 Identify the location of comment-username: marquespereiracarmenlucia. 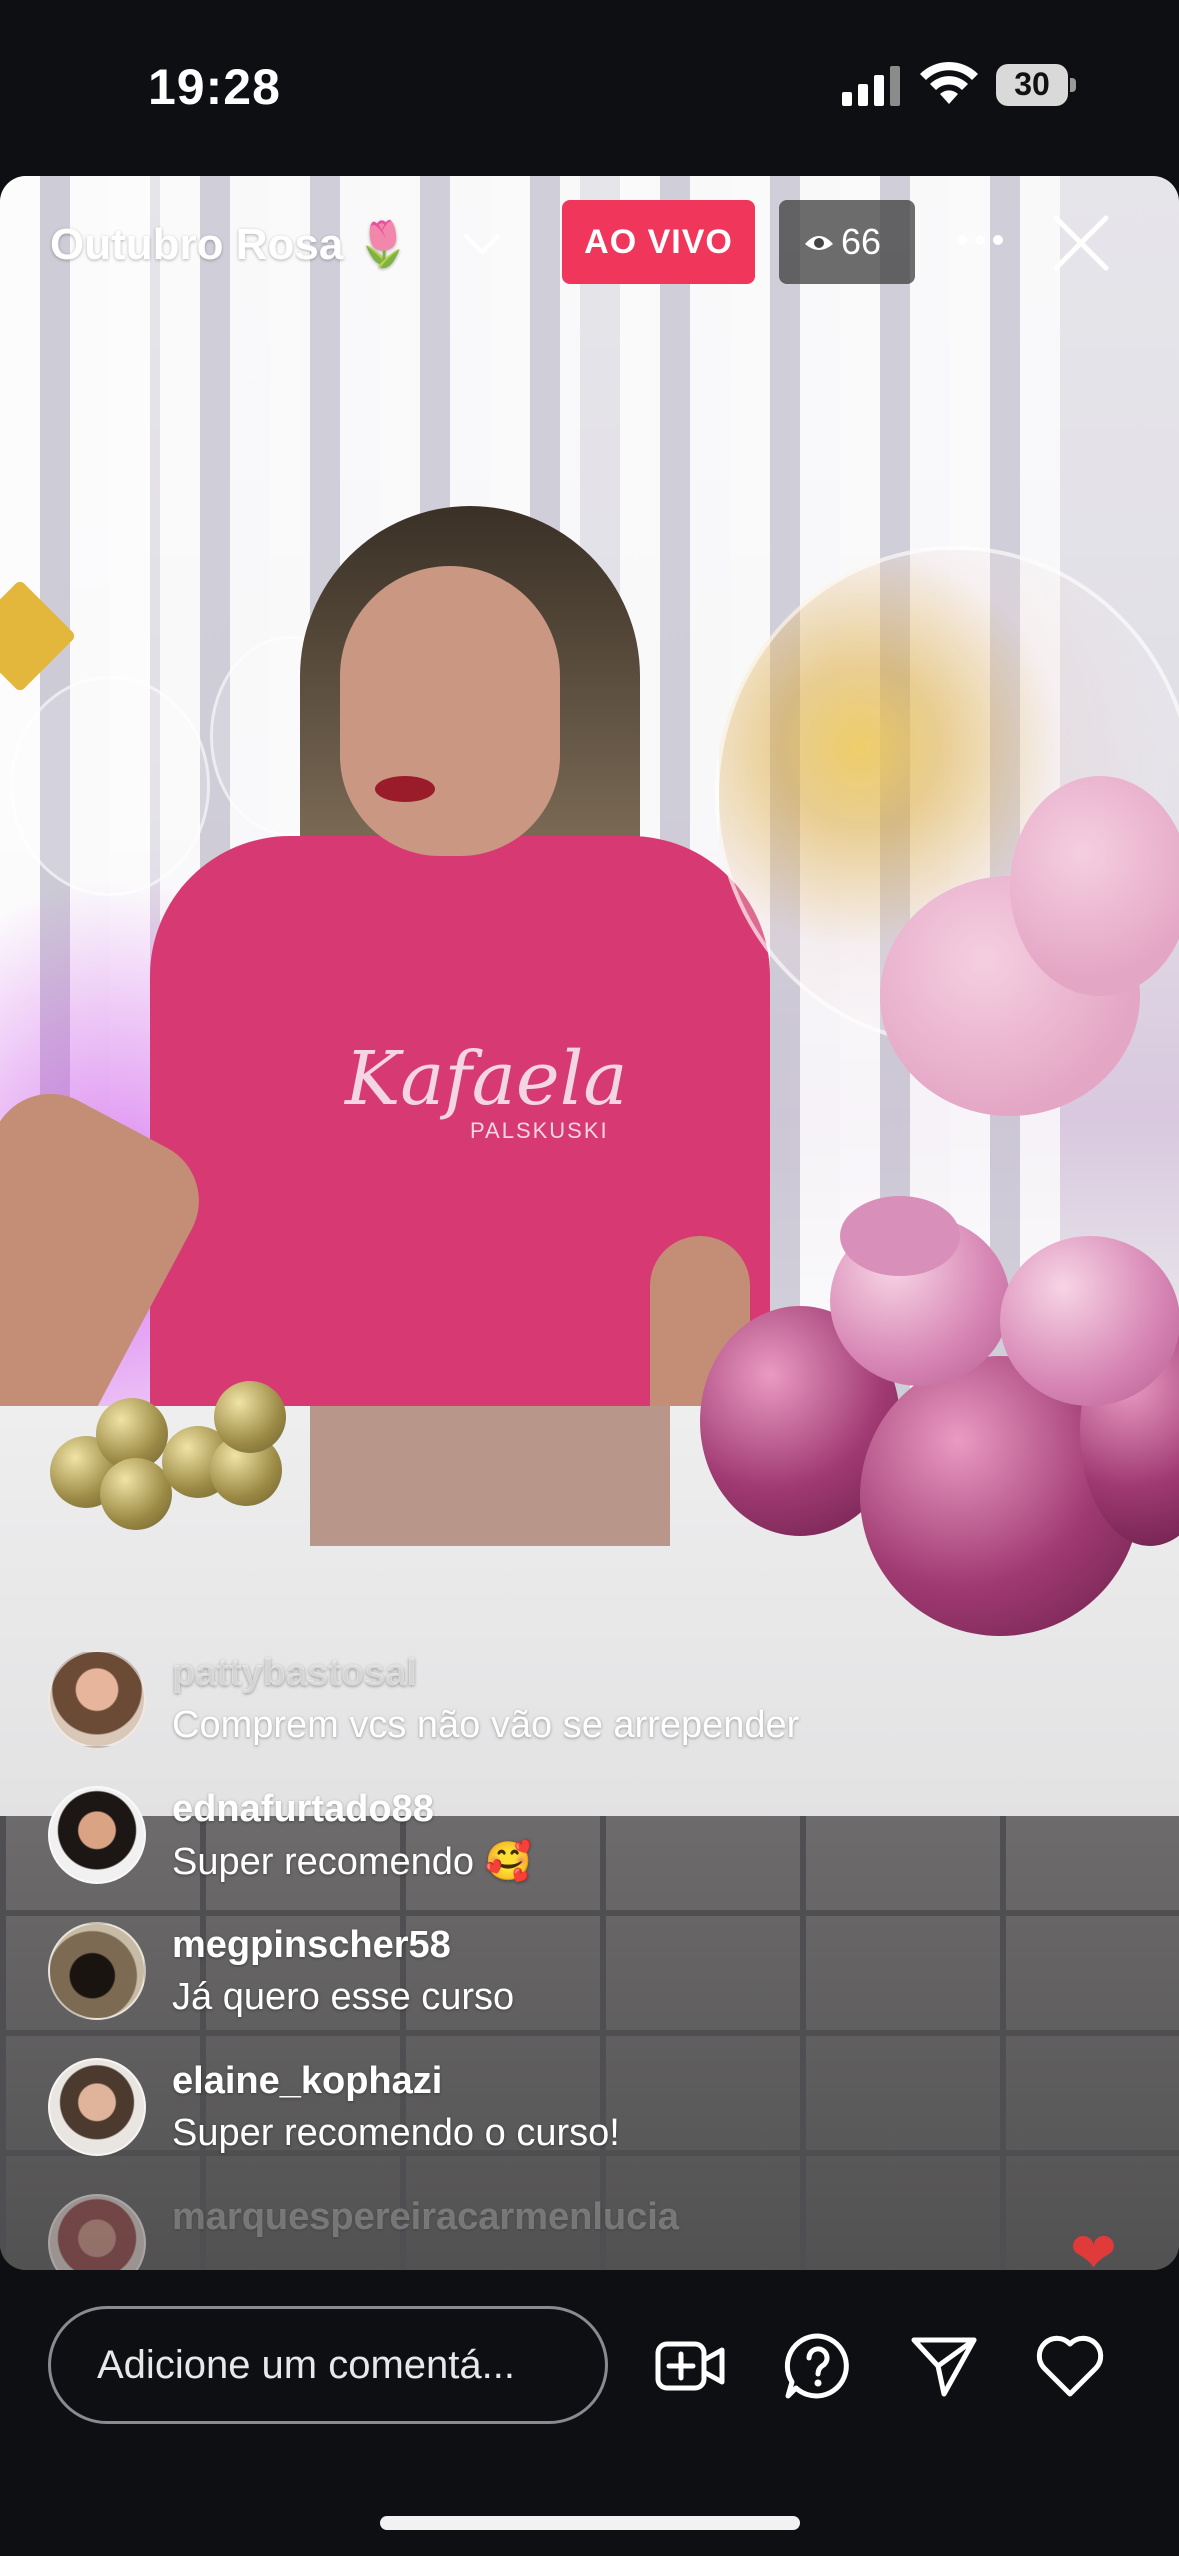
(425, 2217).